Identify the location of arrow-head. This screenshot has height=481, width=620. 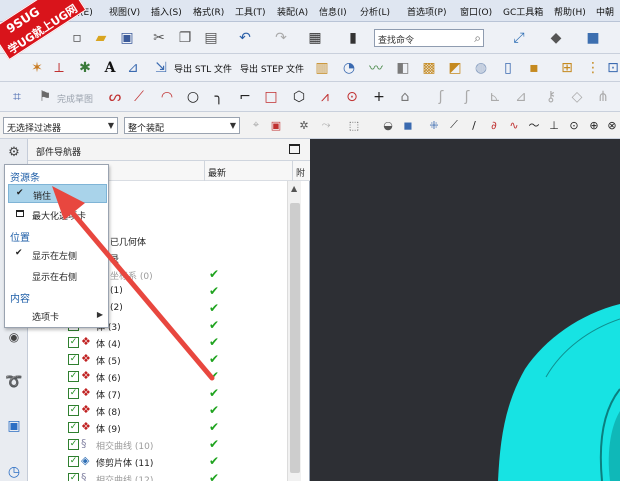
(68, 203).